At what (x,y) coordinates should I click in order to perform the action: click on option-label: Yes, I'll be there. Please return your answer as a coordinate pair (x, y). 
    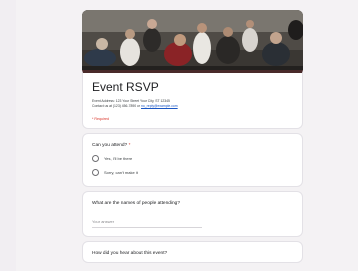
    Looking at the image, I should click on (118, 158).